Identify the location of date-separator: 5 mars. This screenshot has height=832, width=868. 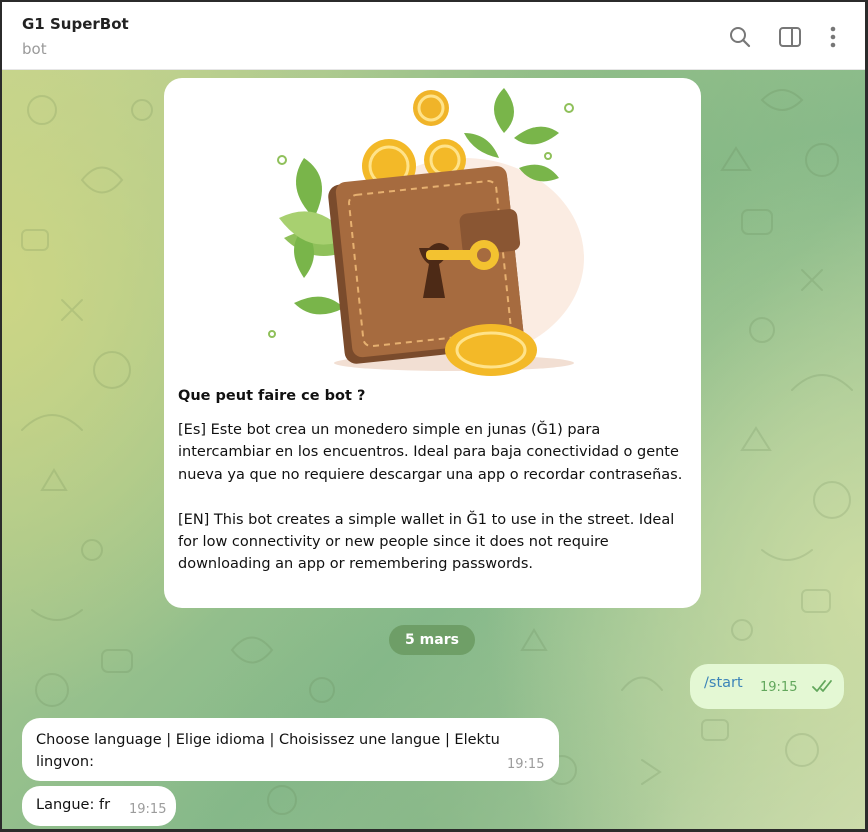
(432, 640).